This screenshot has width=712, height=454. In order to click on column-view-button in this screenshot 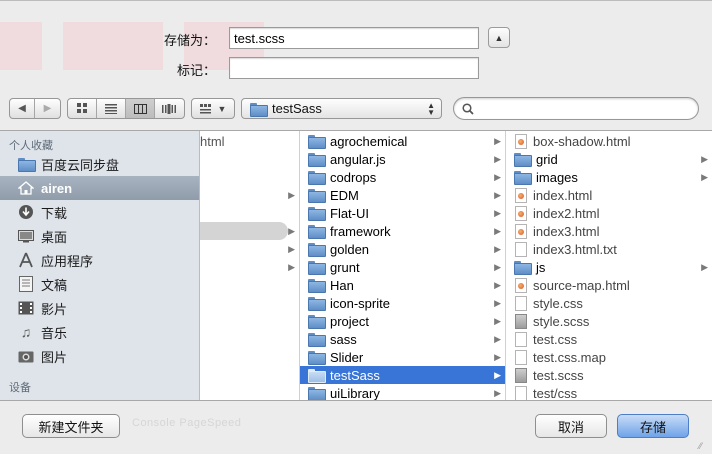, I will do `click(140, 108)`.